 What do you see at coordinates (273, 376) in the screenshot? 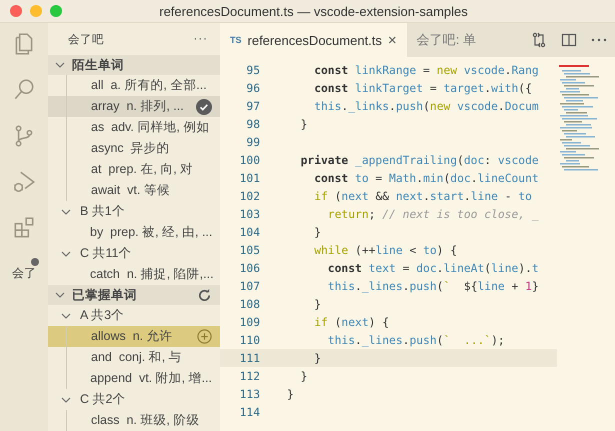
I see `code-line: 112 }` at bounding box center [273, 376].